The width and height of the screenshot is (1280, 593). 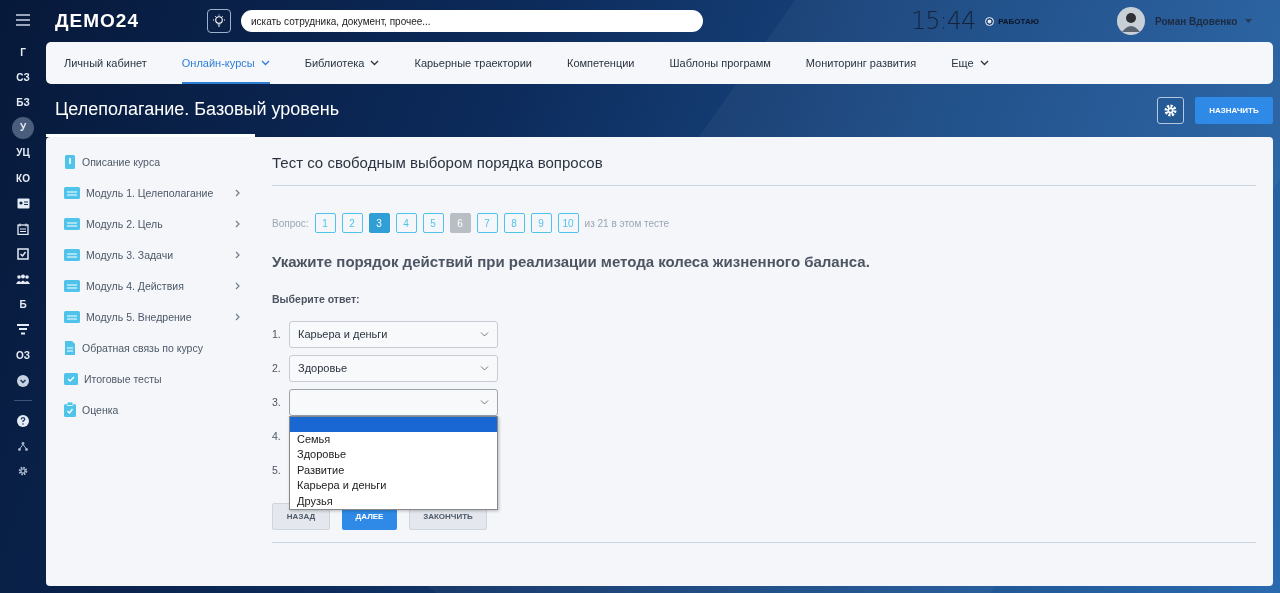 I want to click on dropdown-option: Карьера и деньги, so click(x=393, y=486).